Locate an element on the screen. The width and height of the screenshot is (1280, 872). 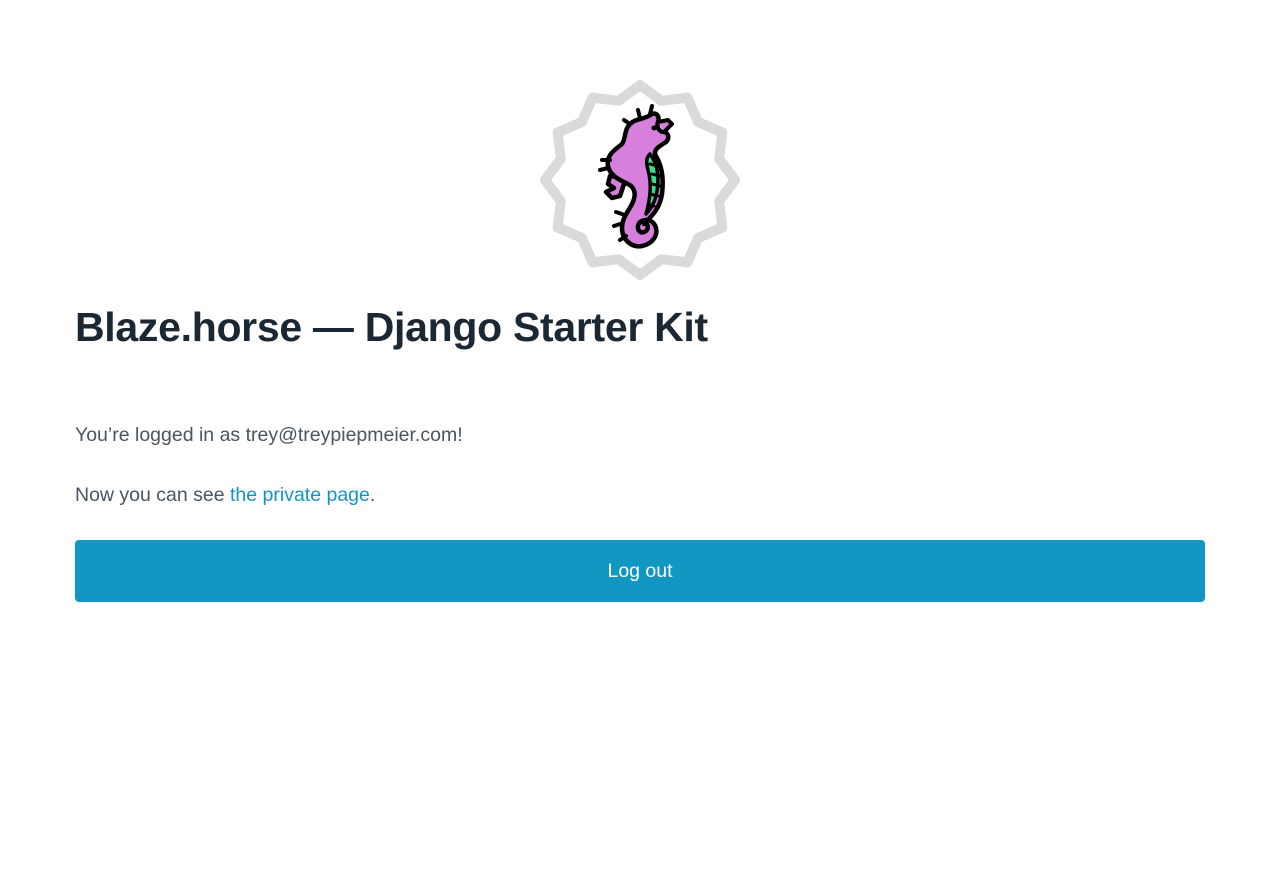
private-page-prefix: Now you can see is located at coordinates (153, 495).